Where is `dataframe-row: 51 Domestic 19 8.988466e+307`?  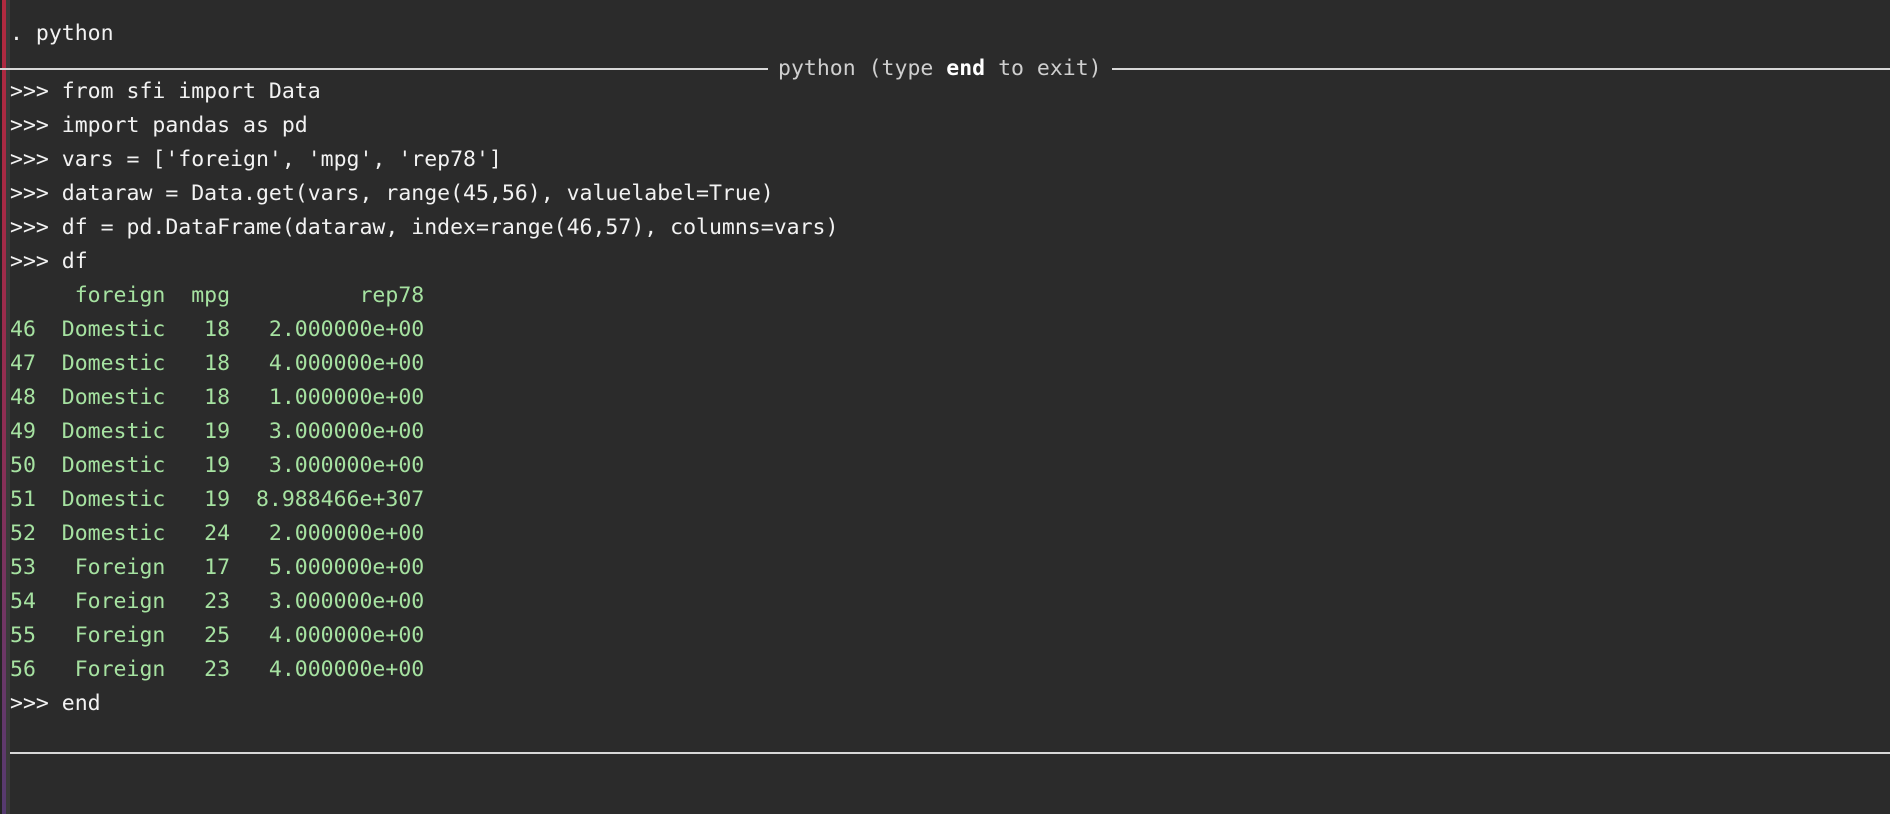 dataframe-row: 51 Domestic 19 8.988466e+307 is located at coordinates (217, 499).